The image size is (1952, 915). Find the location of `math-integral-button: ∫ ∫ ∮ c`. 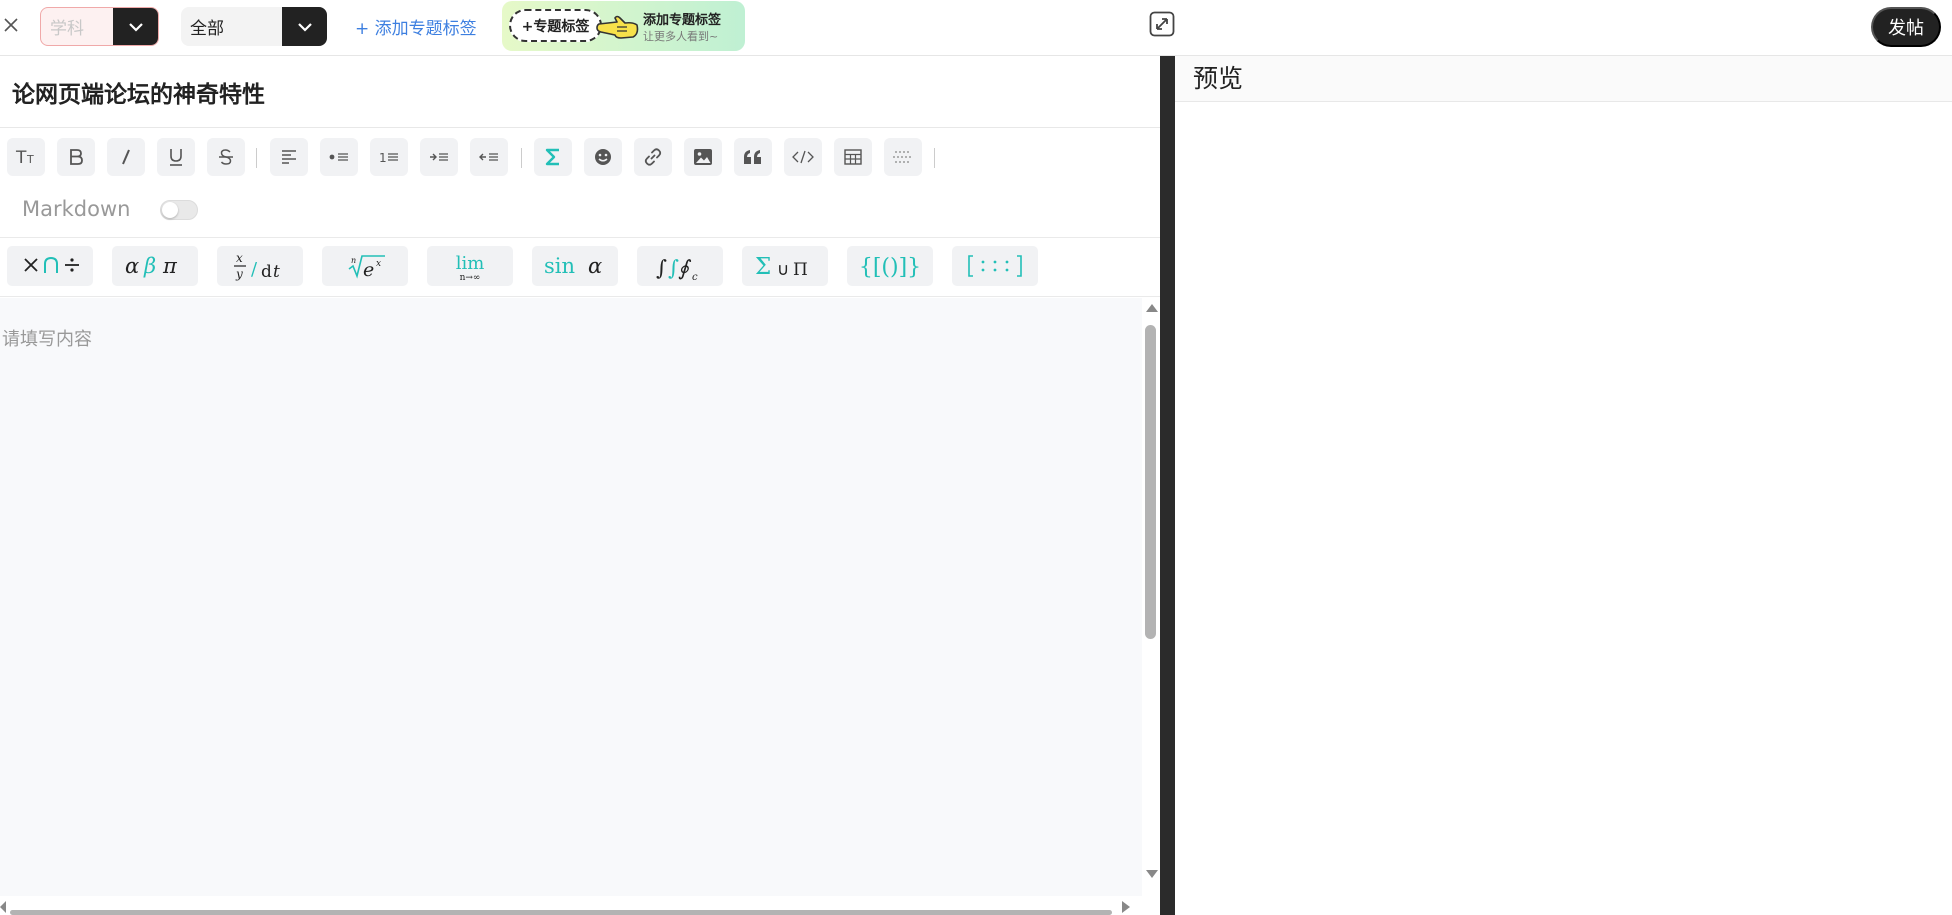

math-integral-button: ∫ ∫ ∮ c is located at coordinates (680, 266).